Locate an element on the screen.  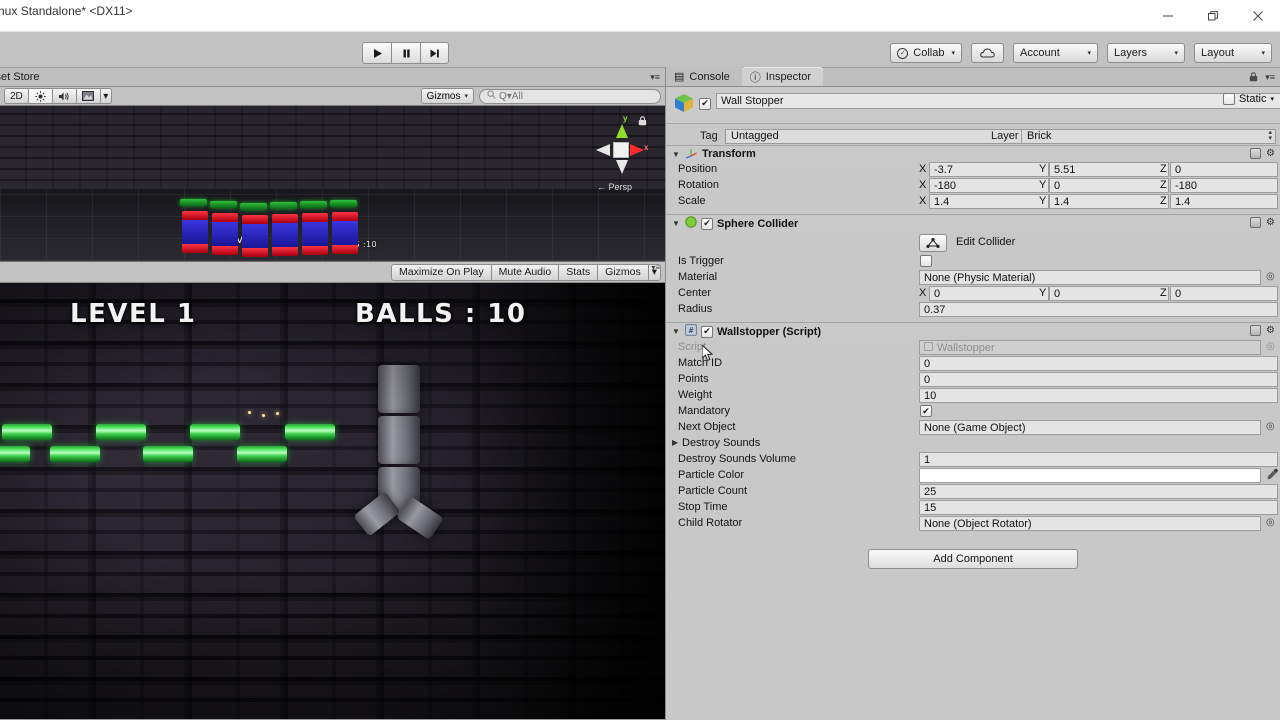
maximize-on-play-button: Maximize On Play is located at coordinates (441, 272).